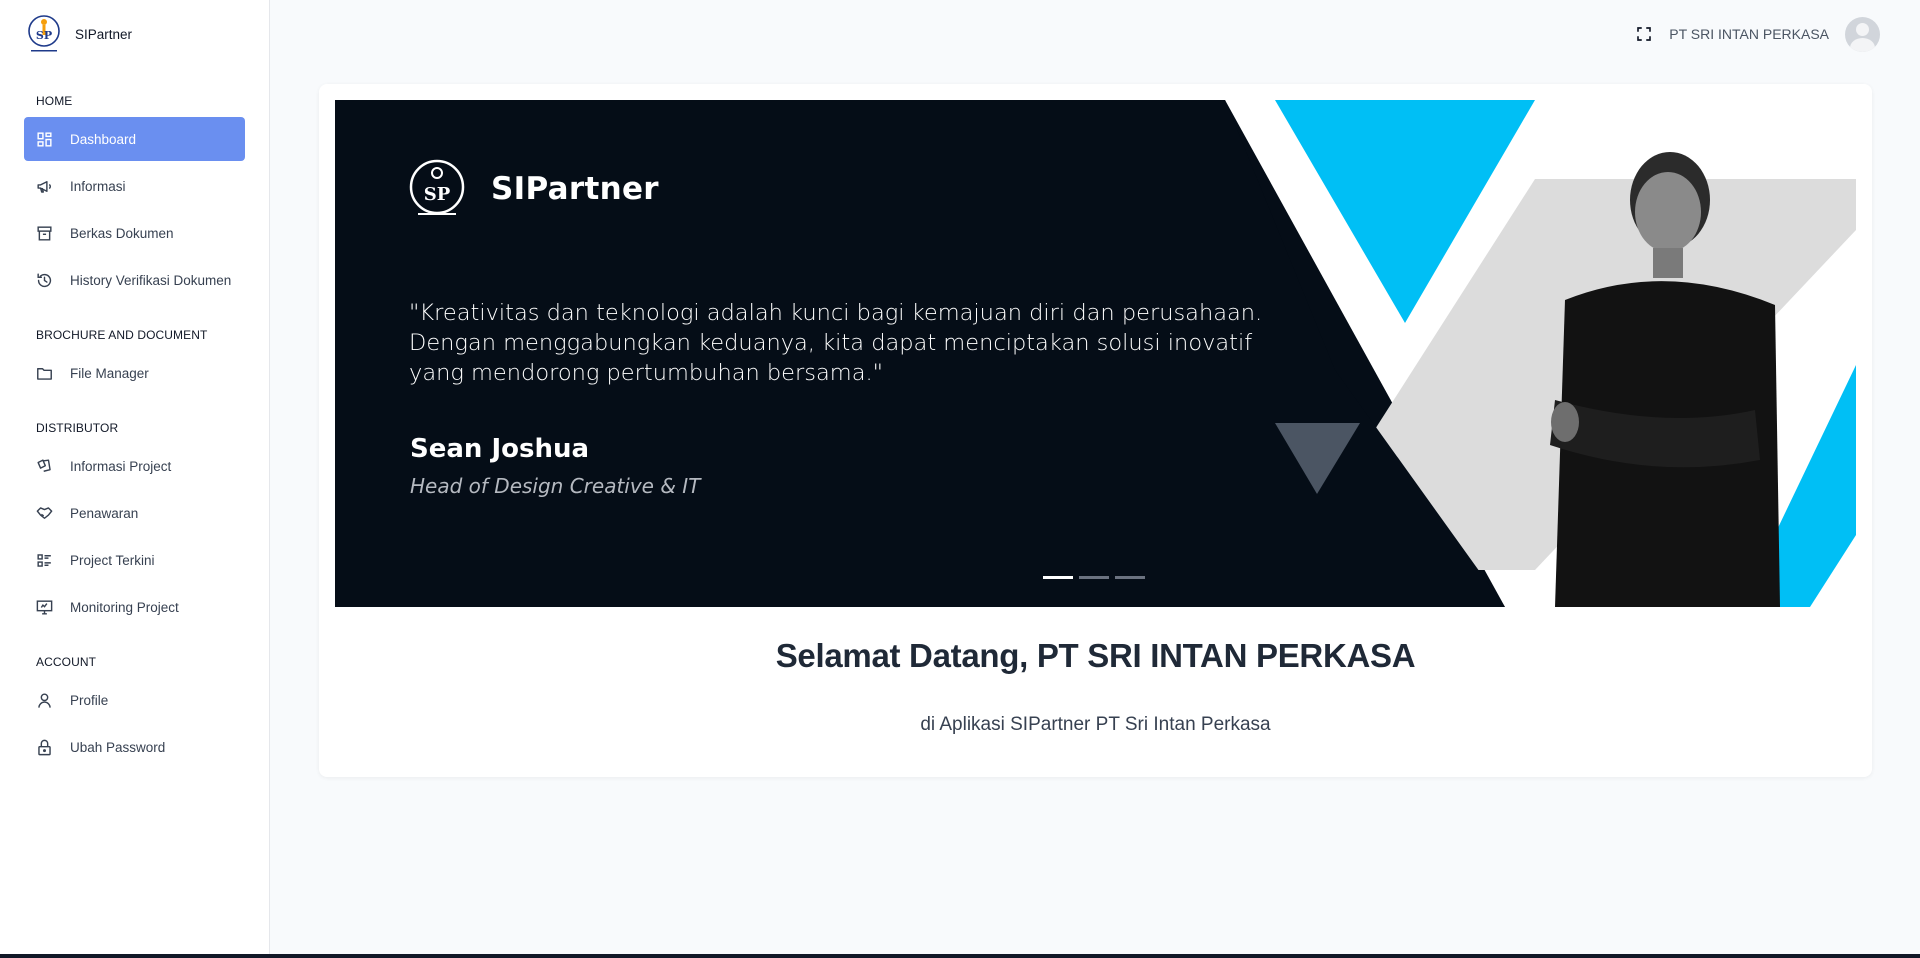  I want to click on list-details-icon, so click(44, 560).